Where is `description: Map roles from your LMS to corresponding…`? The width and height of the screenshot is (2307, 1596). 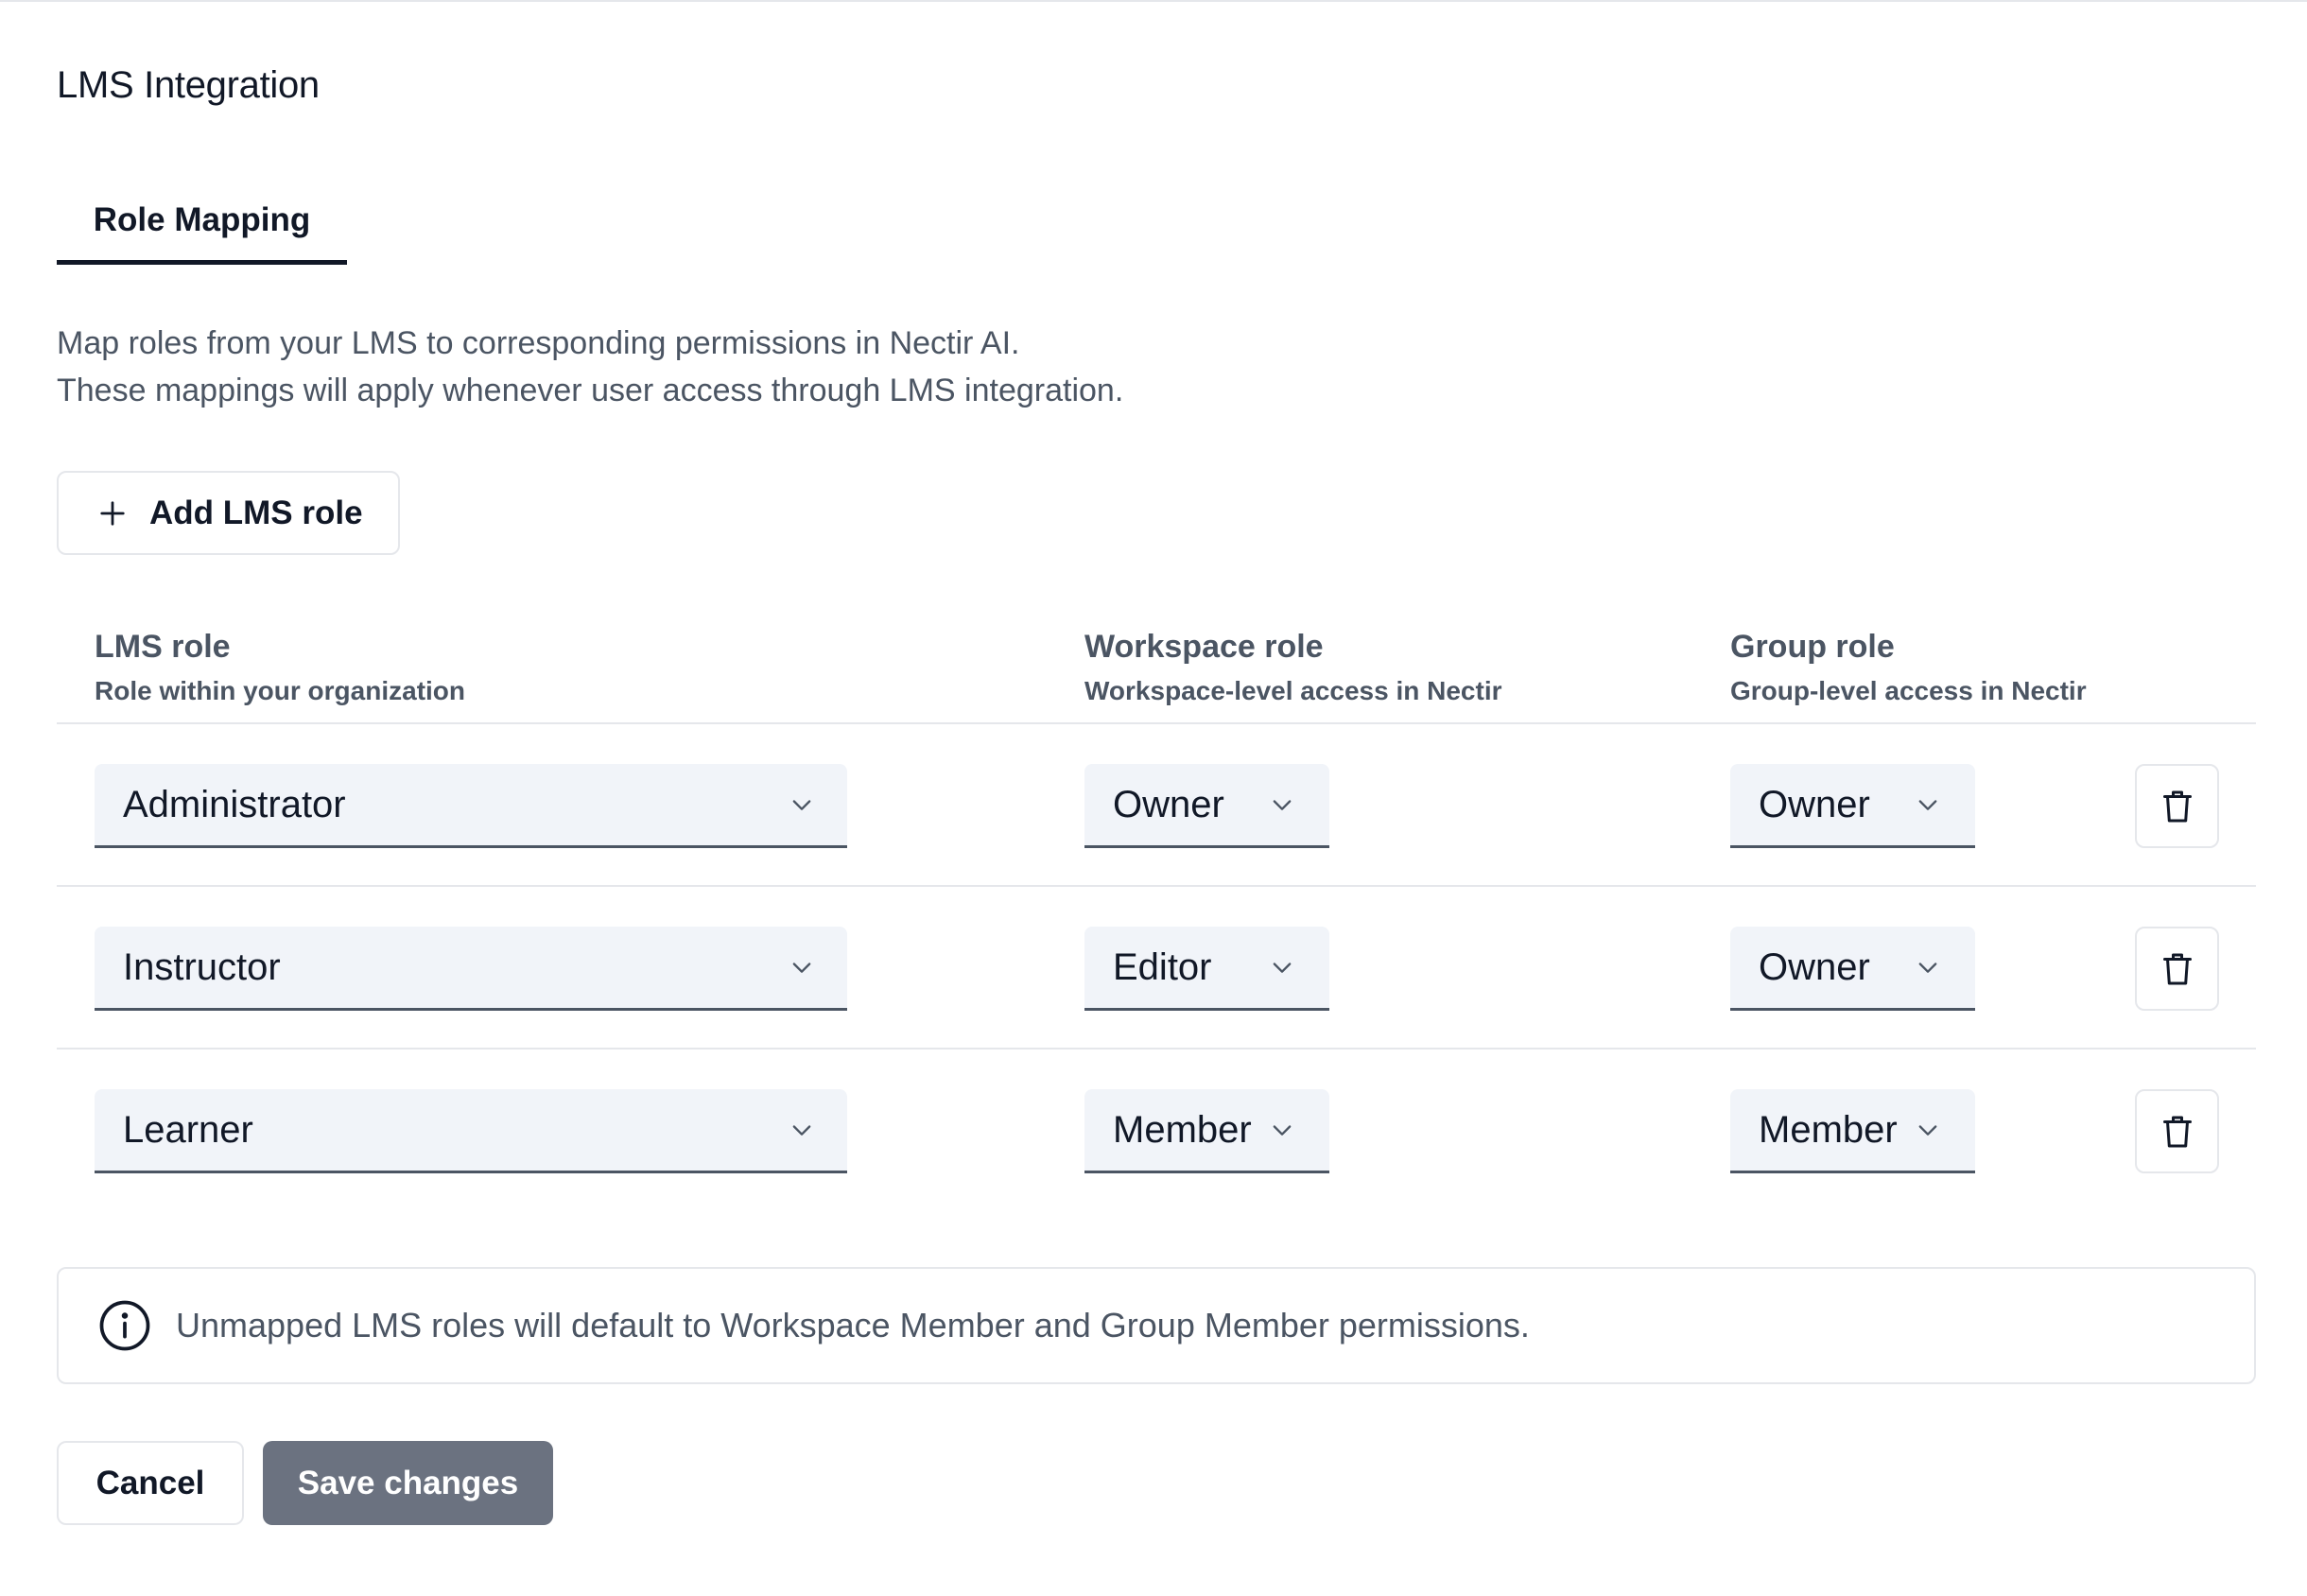
description: Map roles from your LMS to corresponding… is located at coordinates (590, 367).